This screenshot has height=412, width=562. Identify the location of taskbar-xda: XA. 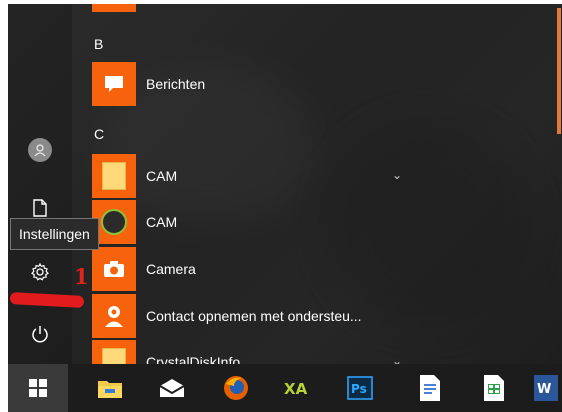
(298, 388).